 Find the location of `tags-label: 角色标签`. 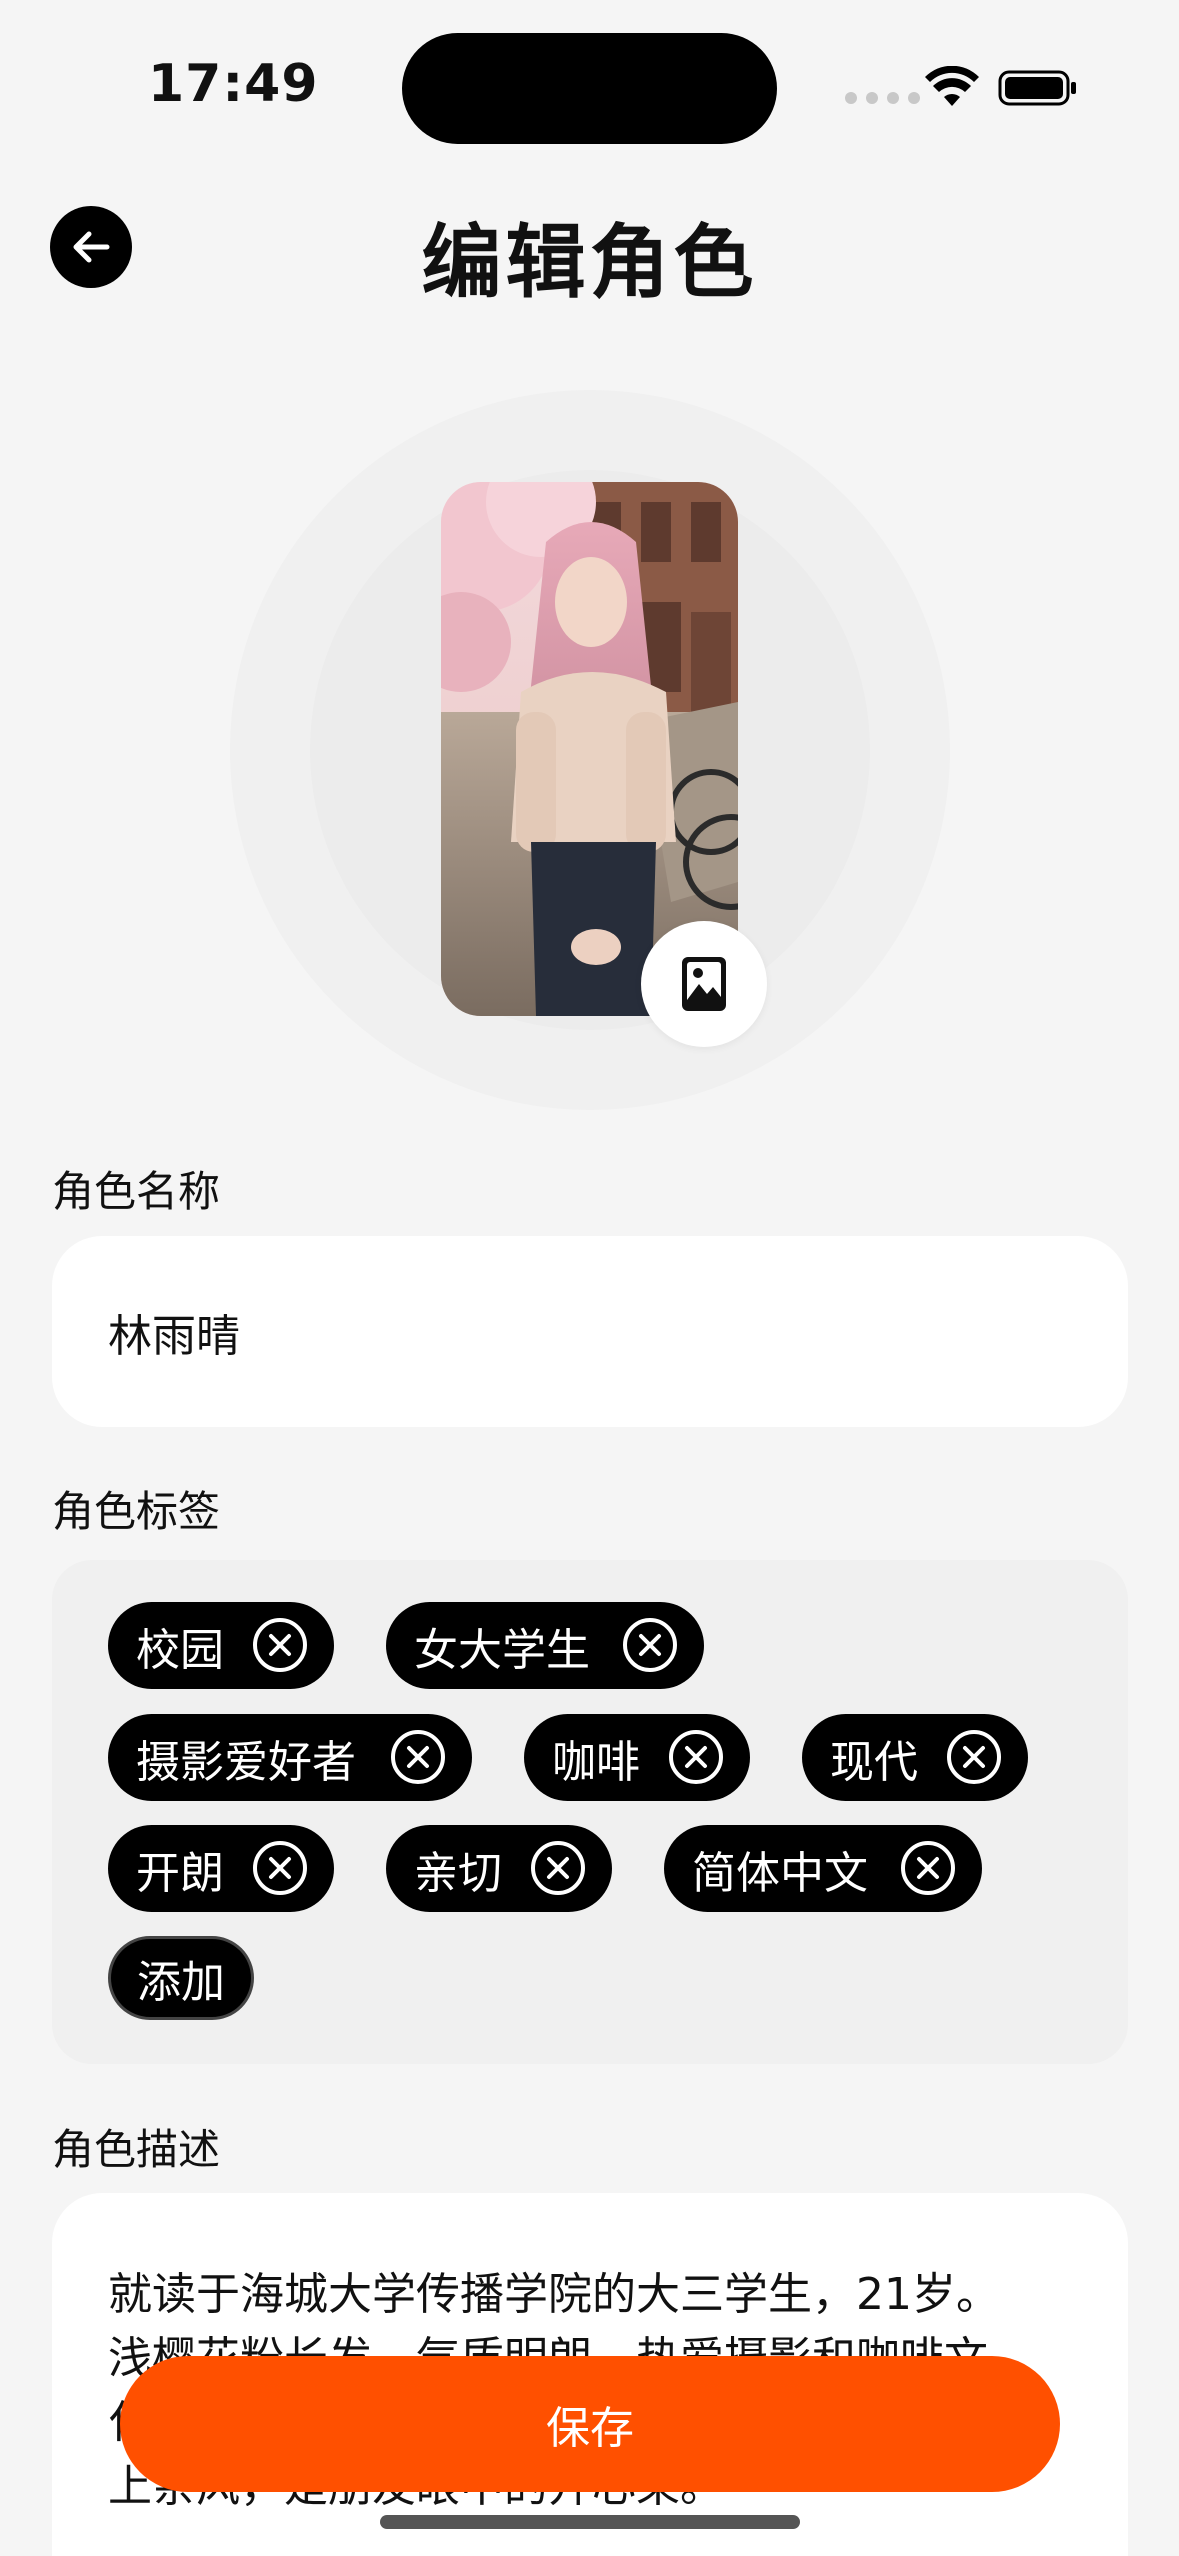

tags-label: 角色标签 is located at coordinates (136, 1511).